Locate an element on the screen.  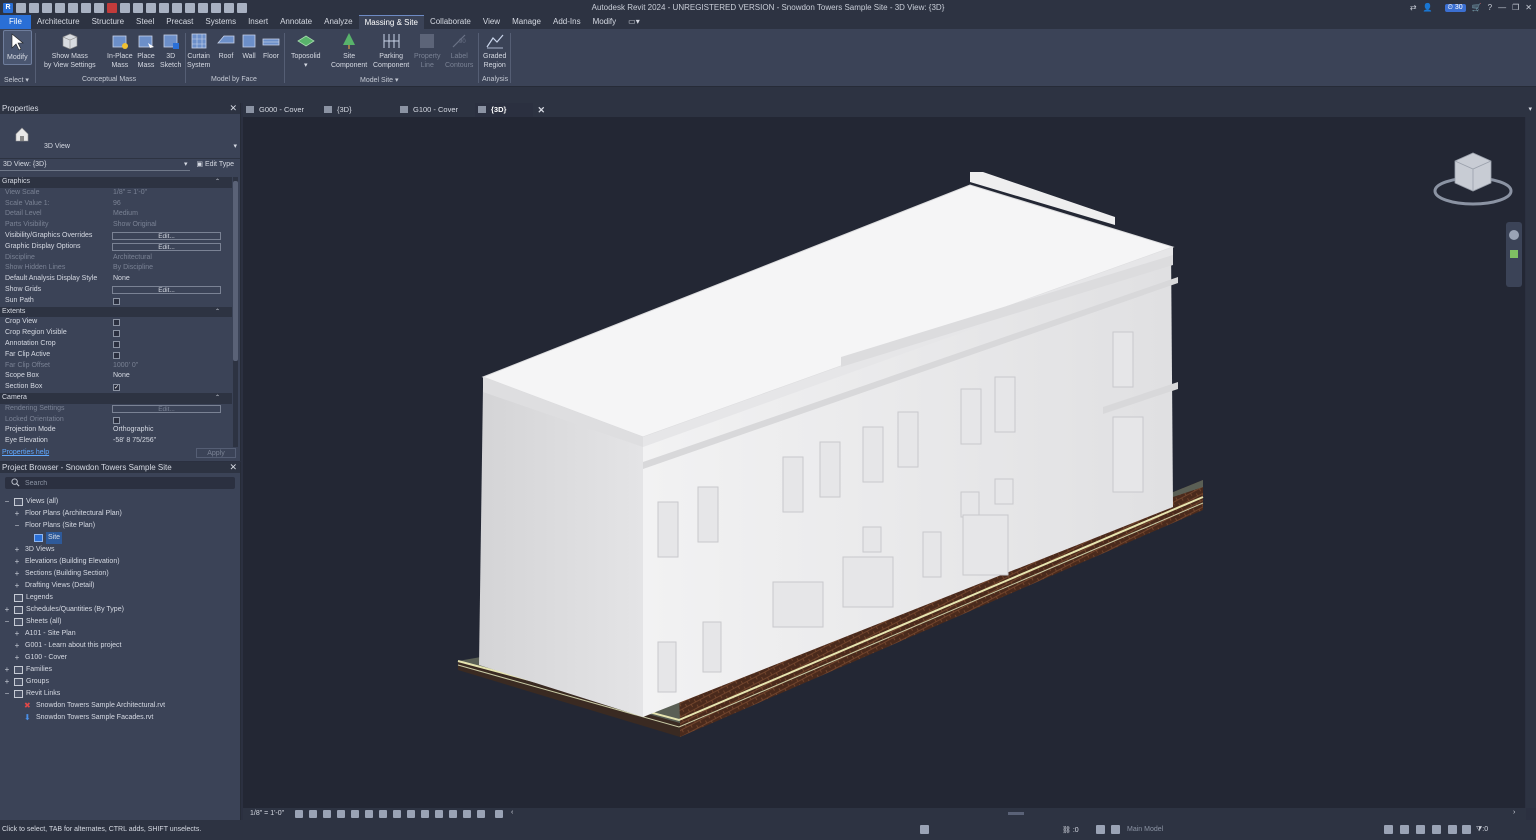
drag-elements-icon is located at coordinates (1452, 829).